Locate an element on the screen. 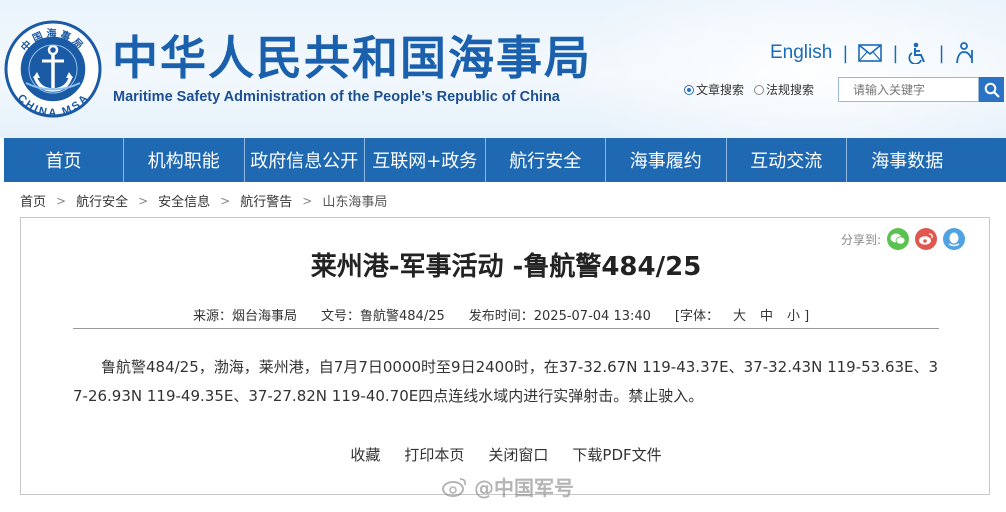 This screenshot has width=1006, height=512. download-pdf-link: 下载PDF文件 is located at coordinates (616, 454).